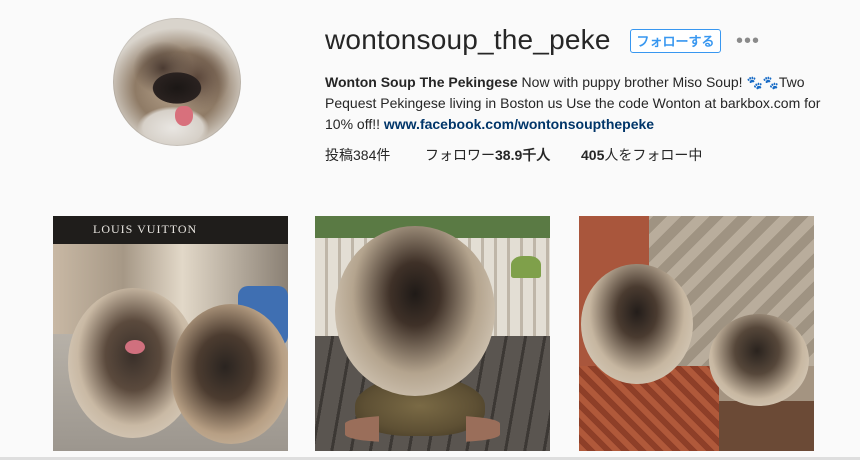 Image resolution: width=860 pixels, height=460 pixels. What do you see at coordinates (358, 155) in the screenshot?
I see `stat-posts: 投稿384件` at bounding box center [358, 155].